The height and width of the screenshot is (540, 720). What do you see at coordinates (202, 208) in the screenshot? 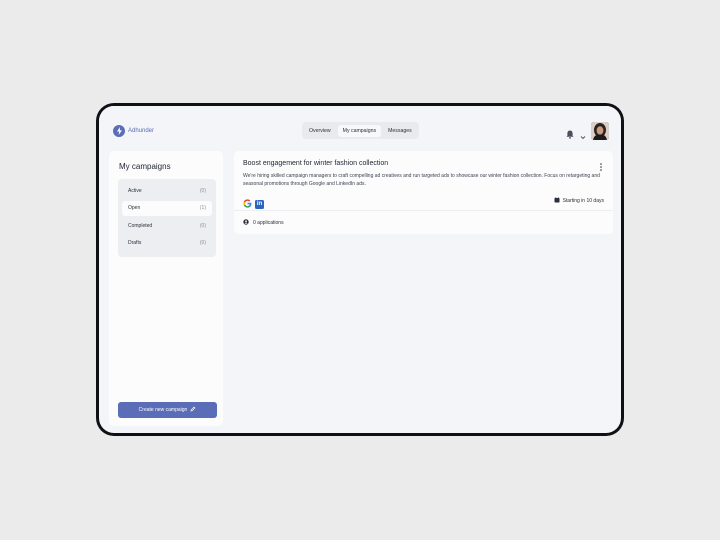
I see `status-count: (1)` at bounding box center [202, 208].